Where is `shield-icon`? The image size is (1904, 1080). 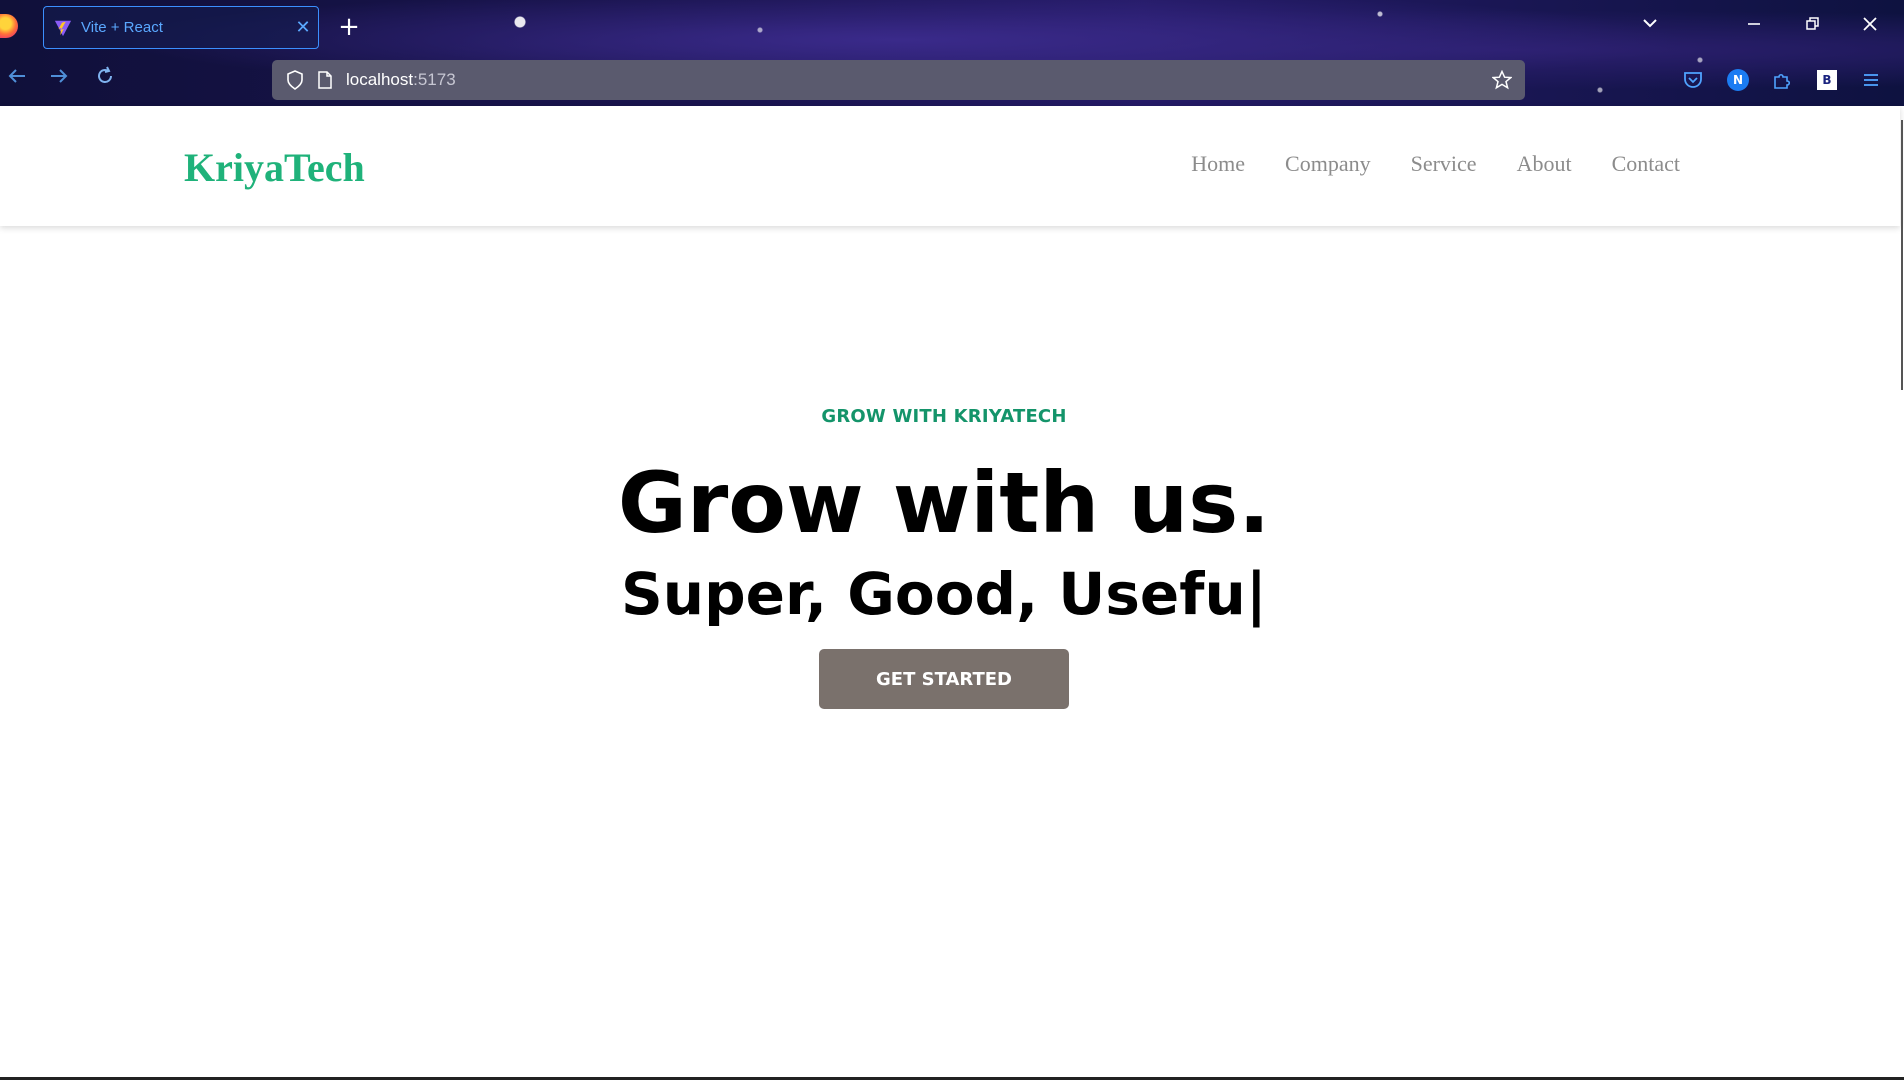 shield-icon is located at coordinates (295, 80).